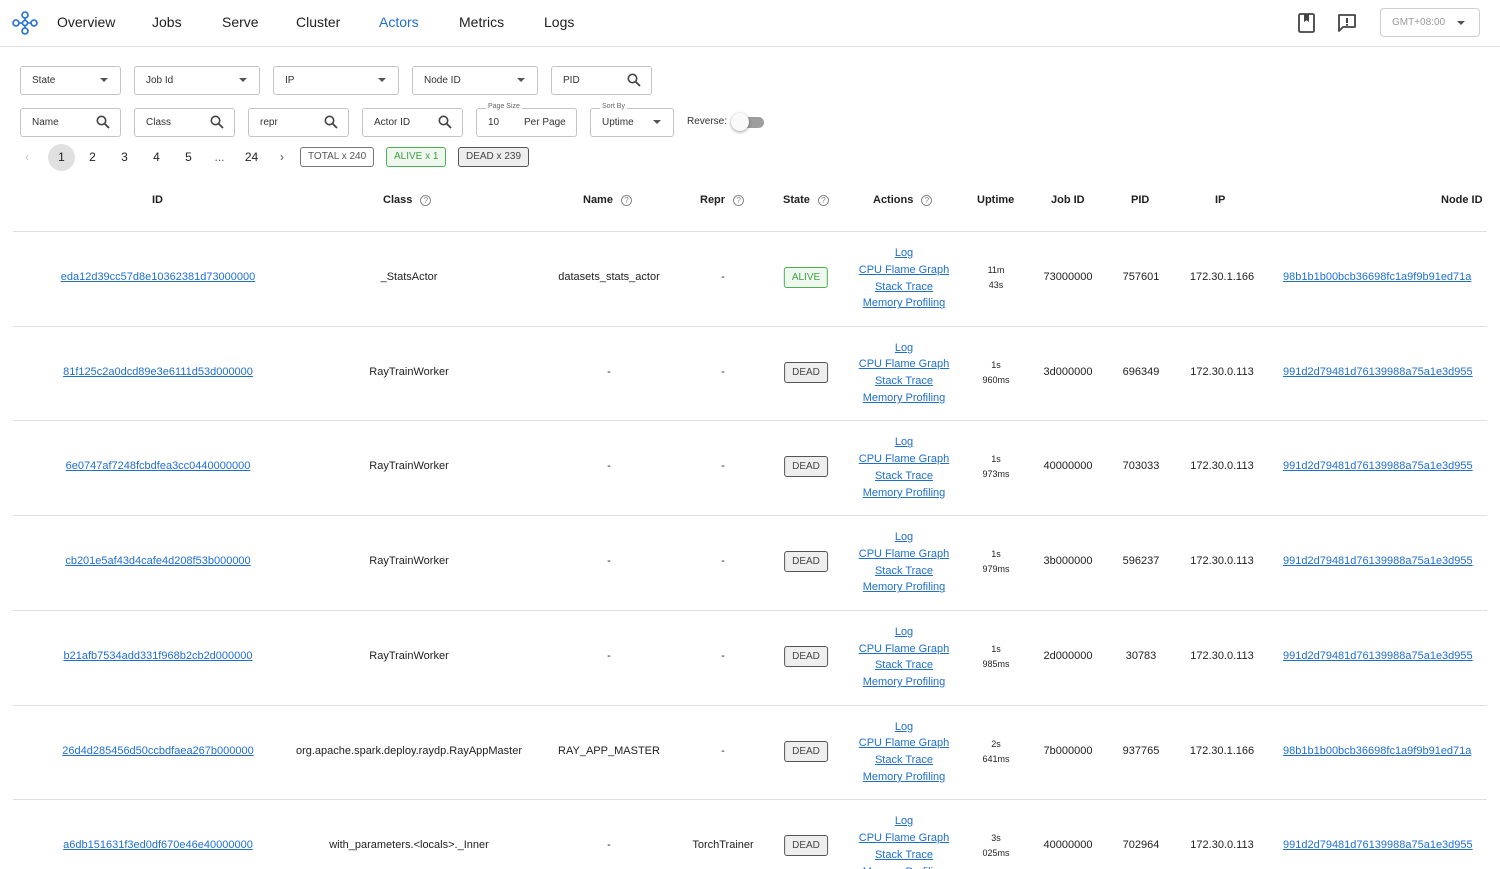  What do you see at coordinates (197, 80) in the screenshot?
I see `job-id-filter-select: Job Id` at bounding box center [197, 80].